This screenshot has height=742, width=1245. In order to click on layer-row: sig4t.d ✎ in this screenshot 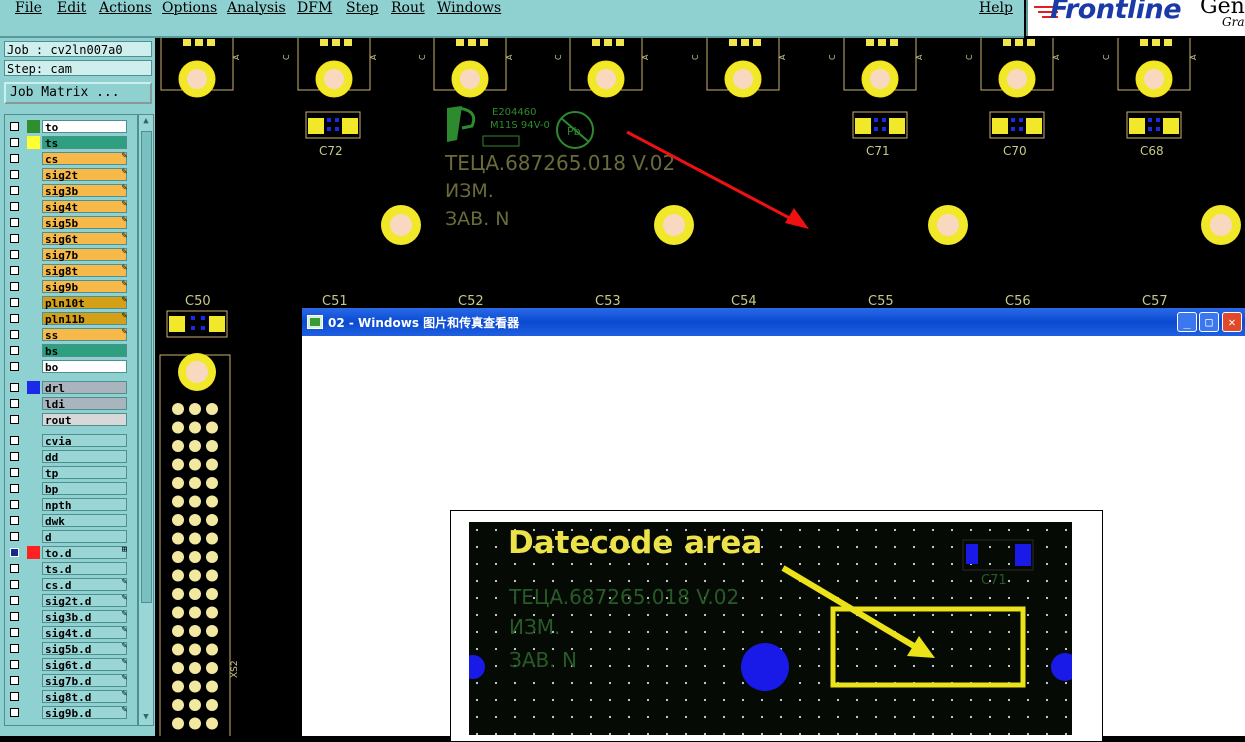, I will do `click(68, 632)`.